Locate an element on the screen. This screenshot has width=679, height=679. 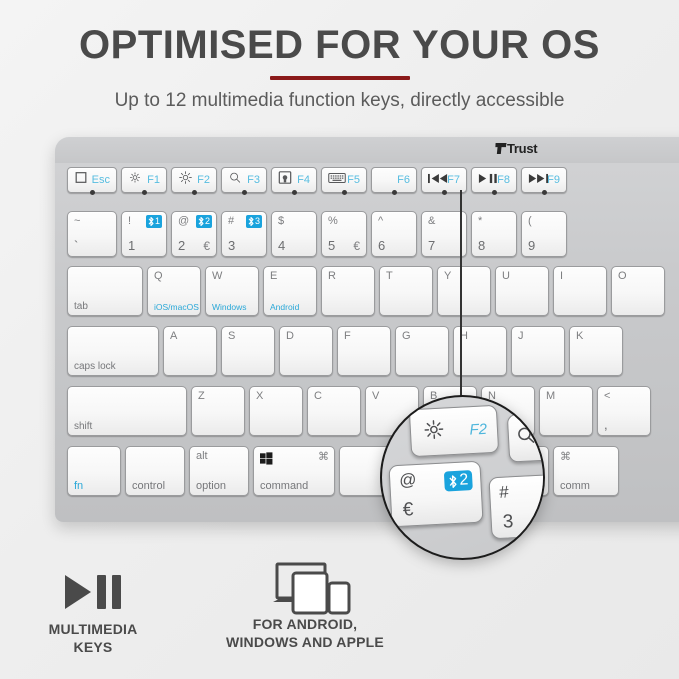
key-one-upper: ! is located at coordinates (130, 221).